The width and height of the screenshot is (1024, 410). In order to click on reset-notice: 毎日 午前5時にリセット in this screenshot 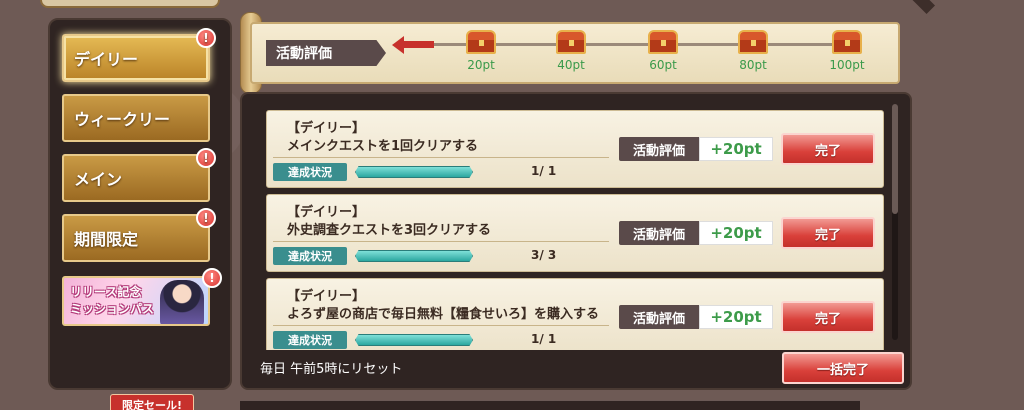, I will do `click(331, 369)`.